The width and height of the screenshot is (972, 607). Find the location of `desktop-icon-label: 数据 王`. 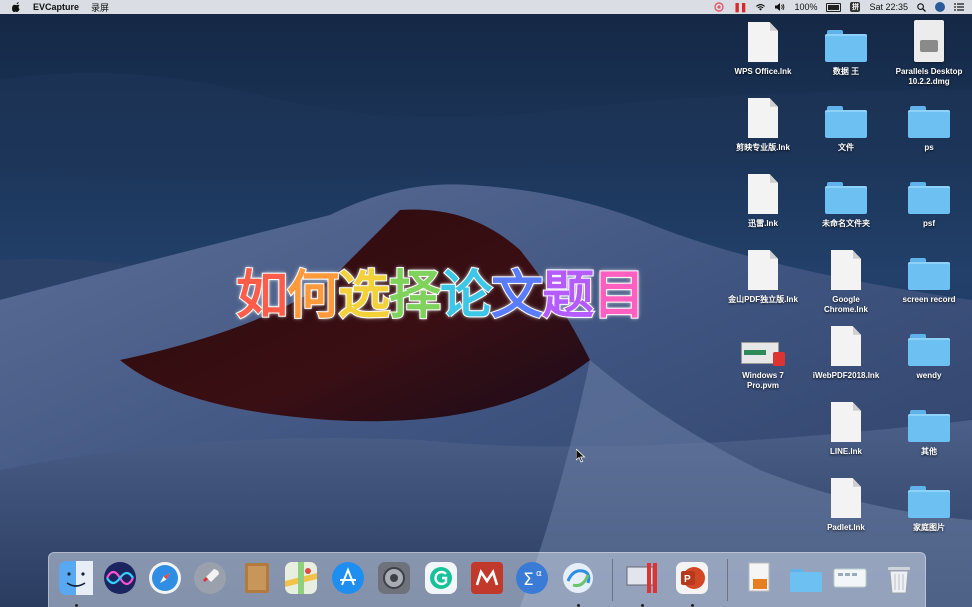

desktop-icon-label: 数据 王 is located at coordinates (846, 71).